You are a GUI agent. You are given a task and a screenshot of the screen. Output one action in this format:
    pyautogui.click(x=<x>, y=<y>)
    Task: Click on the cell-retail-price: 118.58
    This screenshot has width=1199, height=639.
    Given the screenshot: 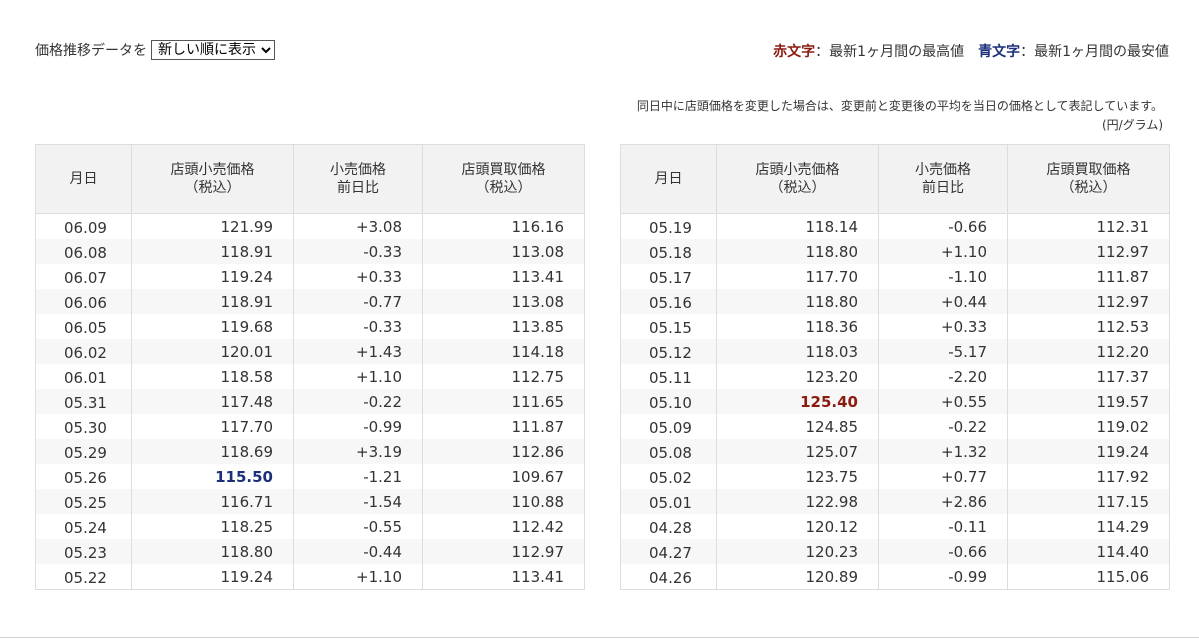 What is the action you would take?
    pyautogui.click(x=212, y=376)
    